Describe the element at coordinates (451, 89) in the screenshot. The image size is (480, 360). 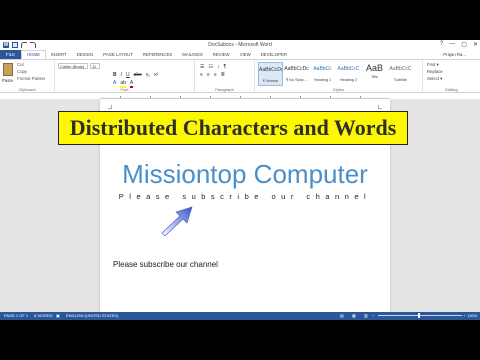
I see `editing-label: Editing` at that location.